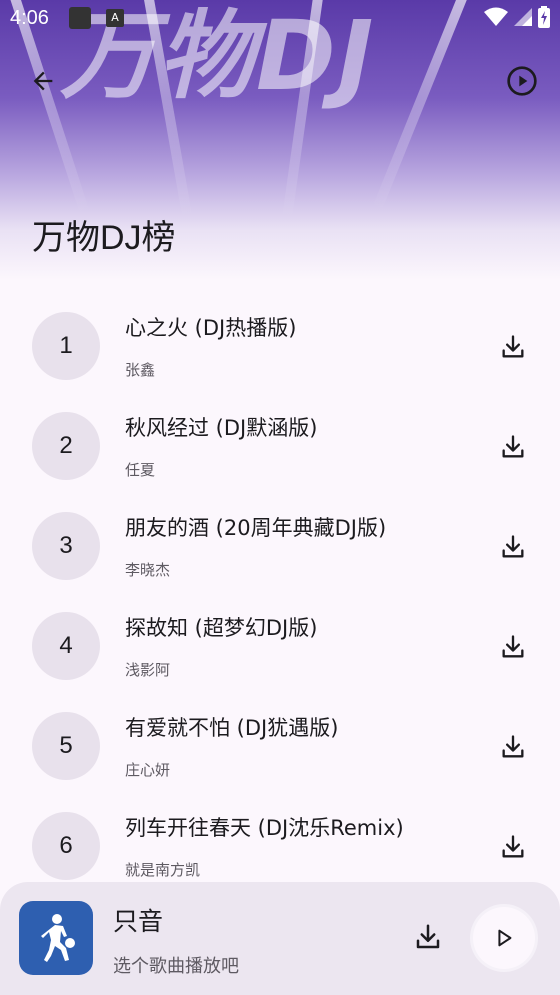 Image resolution: width=560 pixels, height=995 pixels. I want to click on player-subtitle: 选个歌曲播放吧, so click(176, 966).